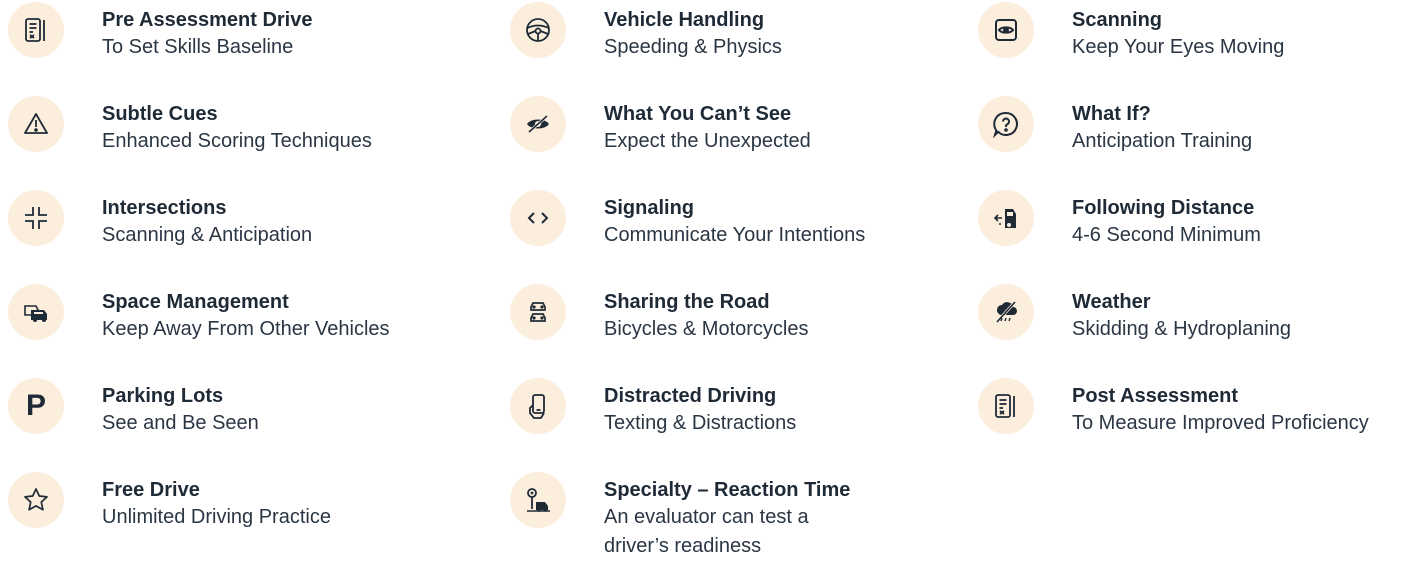 The image size is (1421, 561). What do you see at coordinates (1111, 114) in the screenshot?
I see `feature-title: What If?` at bounding box center [1111, 114].